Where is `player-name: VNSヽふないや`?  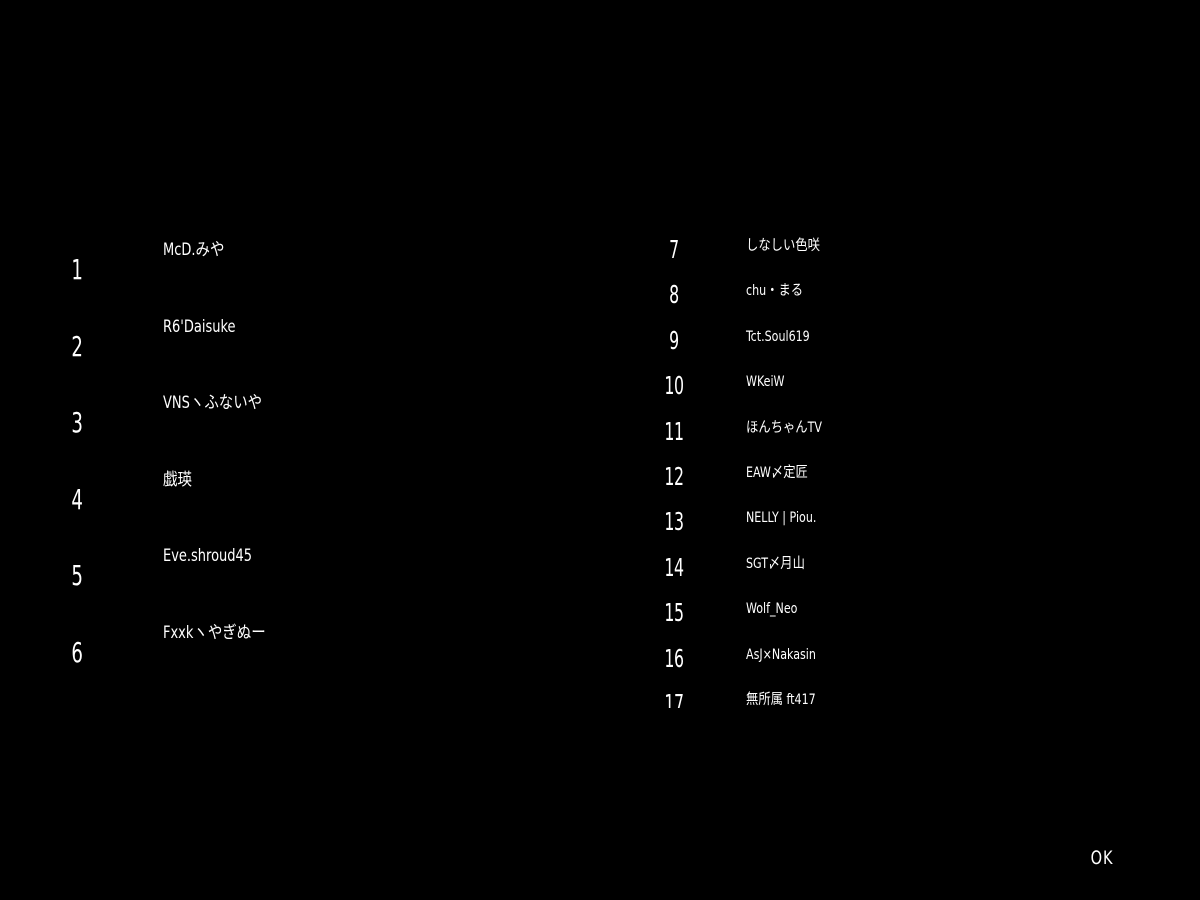
player-name: VNSヽふないや is located at coordinates (213, 403).